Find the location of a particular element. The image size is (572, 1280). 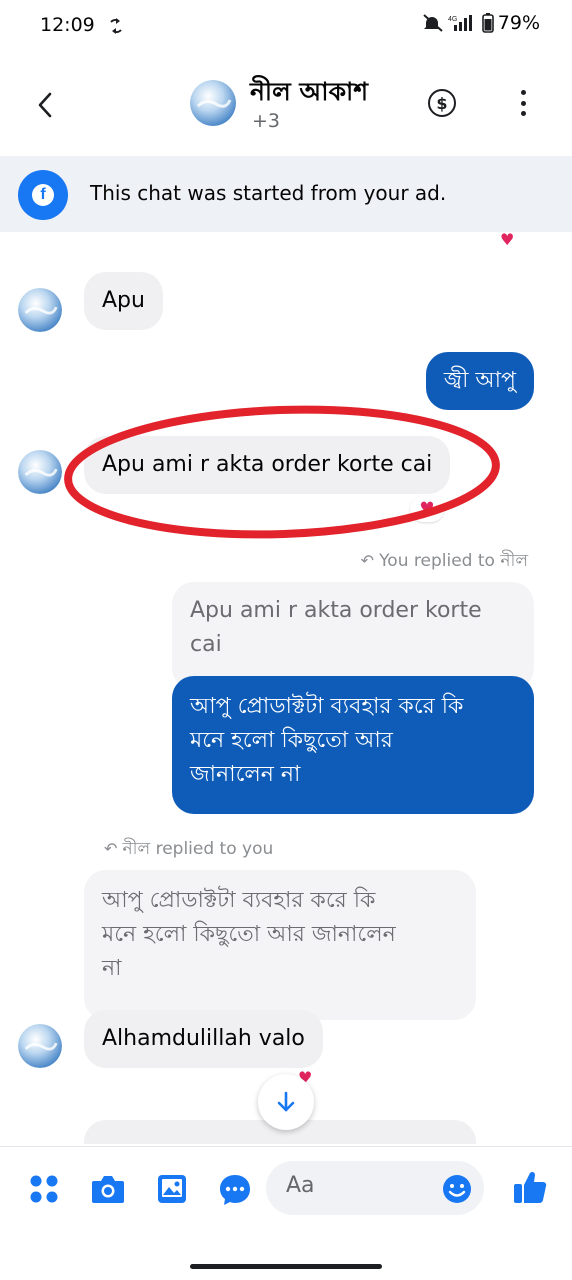

status-bar: 12:09 4G 79% is located at coordinates (286, 26).